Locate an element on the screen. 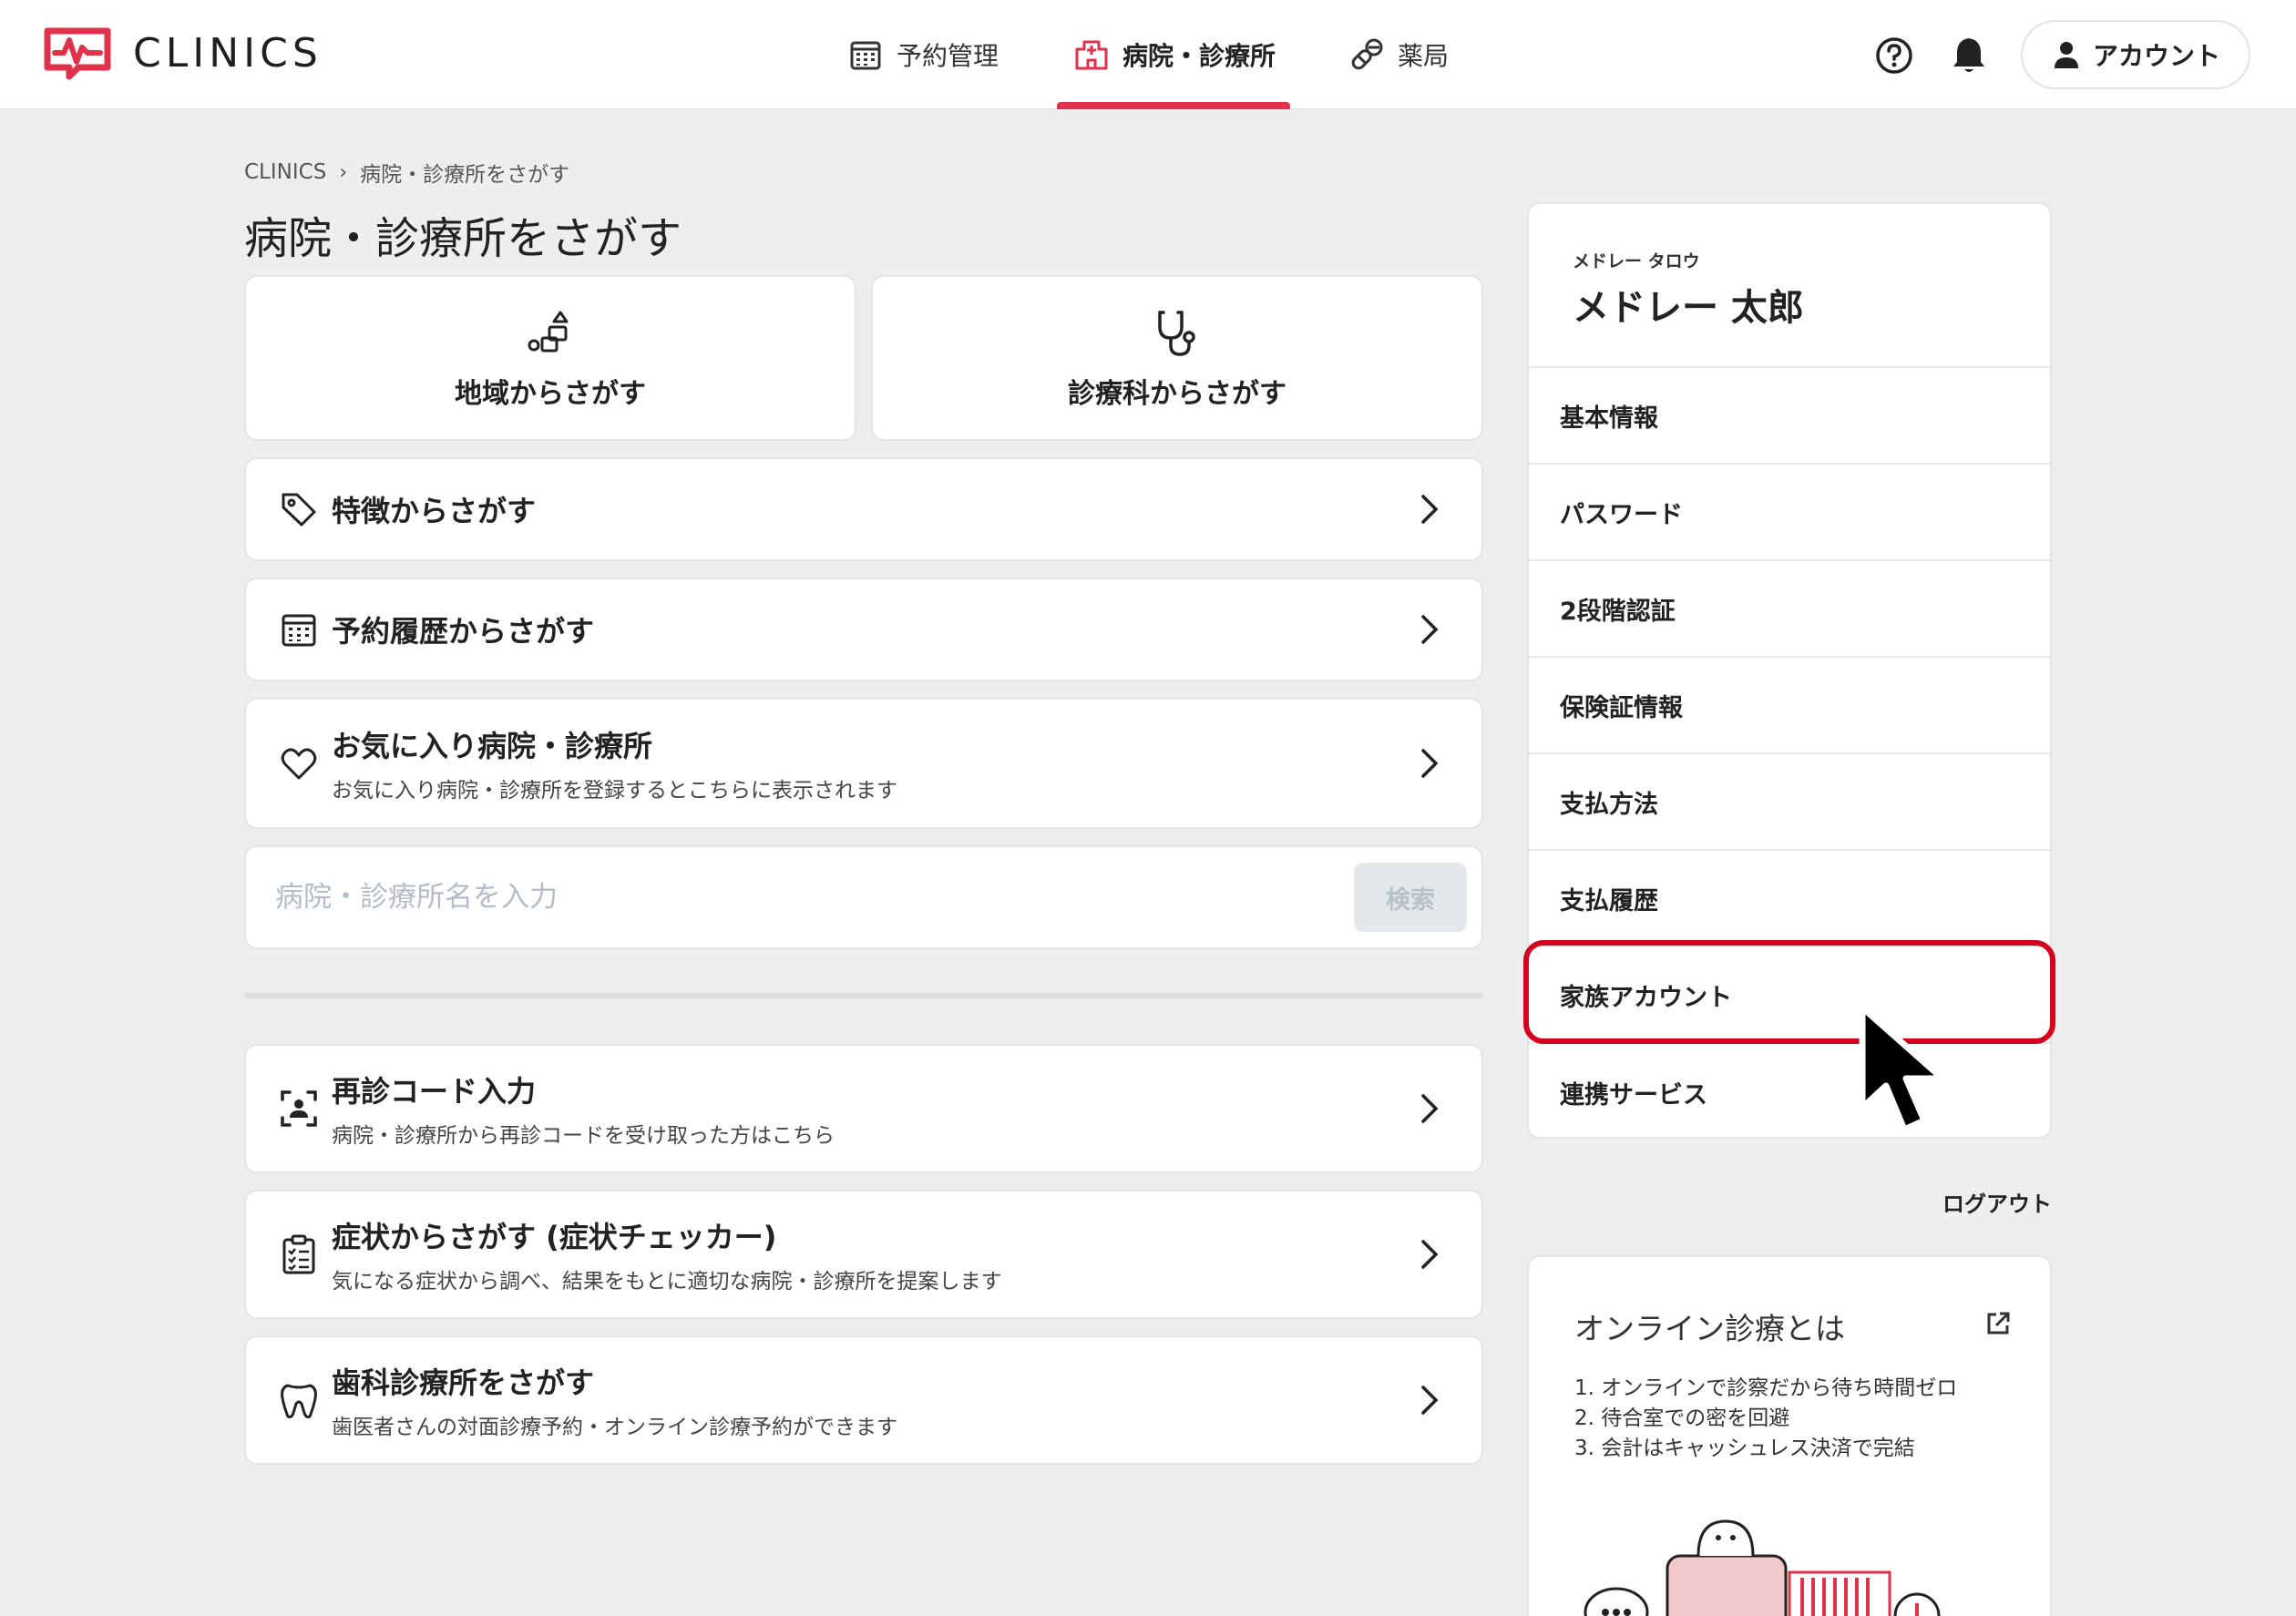 This screenshot has width=2296, height=1616. menu-family-account: 家族アカウント is located at coordinates (1789, 996).